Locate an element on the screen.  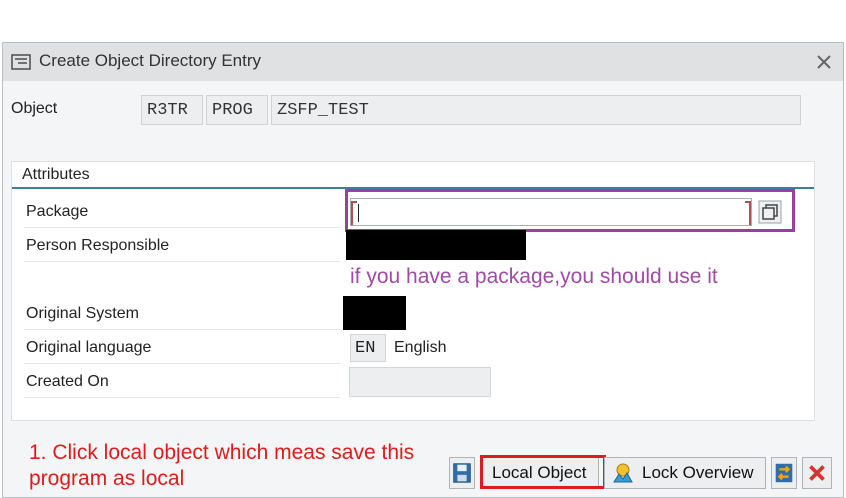
object-directory-icon is located at coordinates (21, 62).